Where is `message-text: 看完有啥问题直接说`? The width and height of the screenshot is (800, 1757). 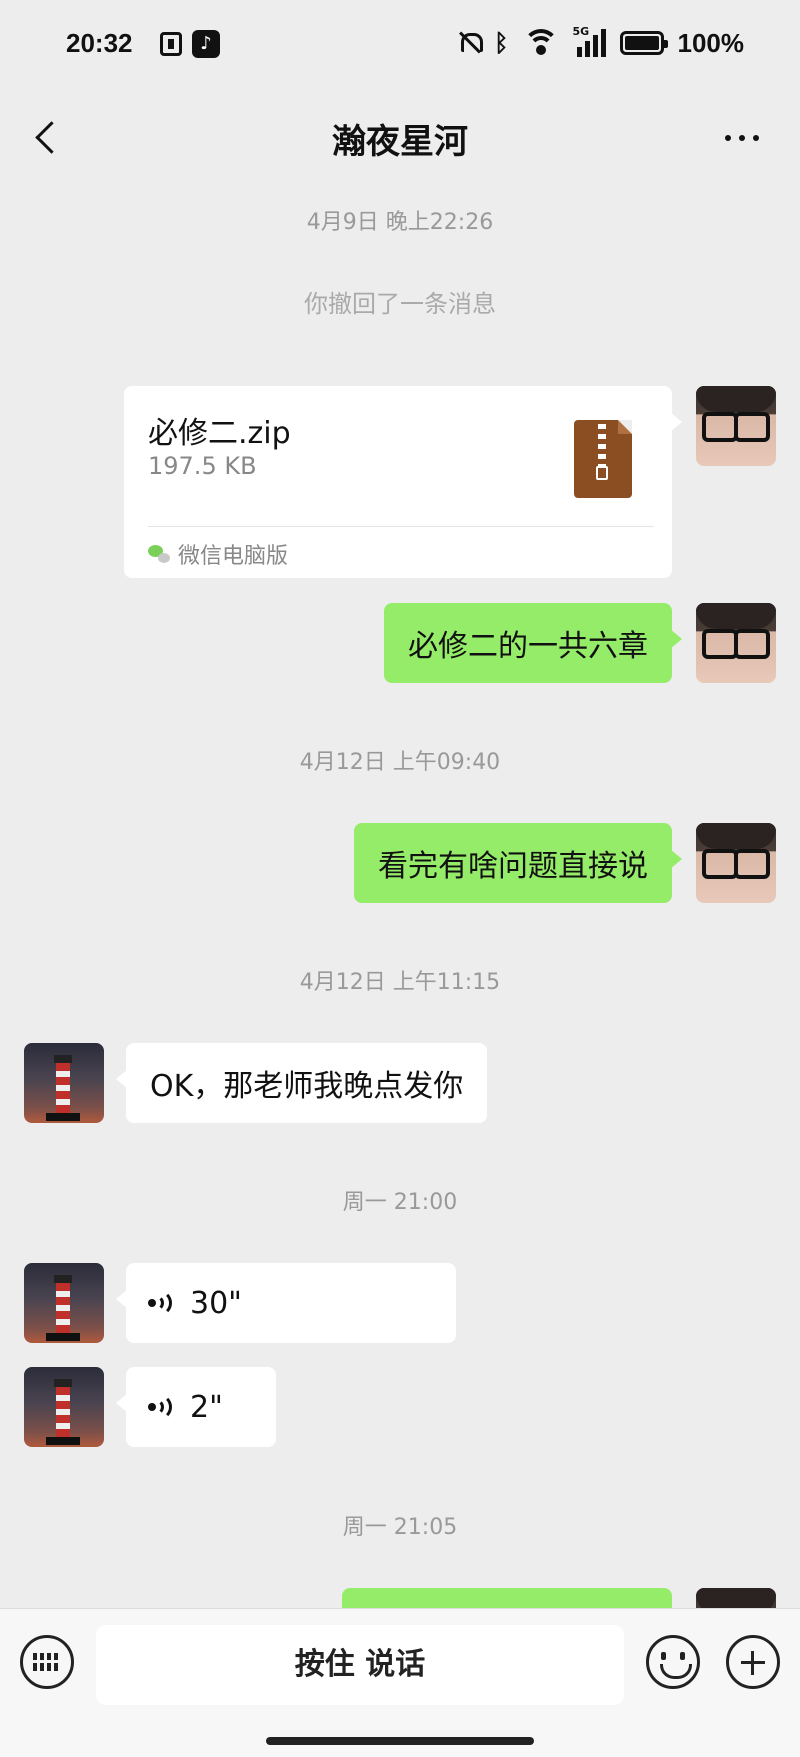 message-text: 看完有啥问题直接说 is located at coordinates (513, 866).